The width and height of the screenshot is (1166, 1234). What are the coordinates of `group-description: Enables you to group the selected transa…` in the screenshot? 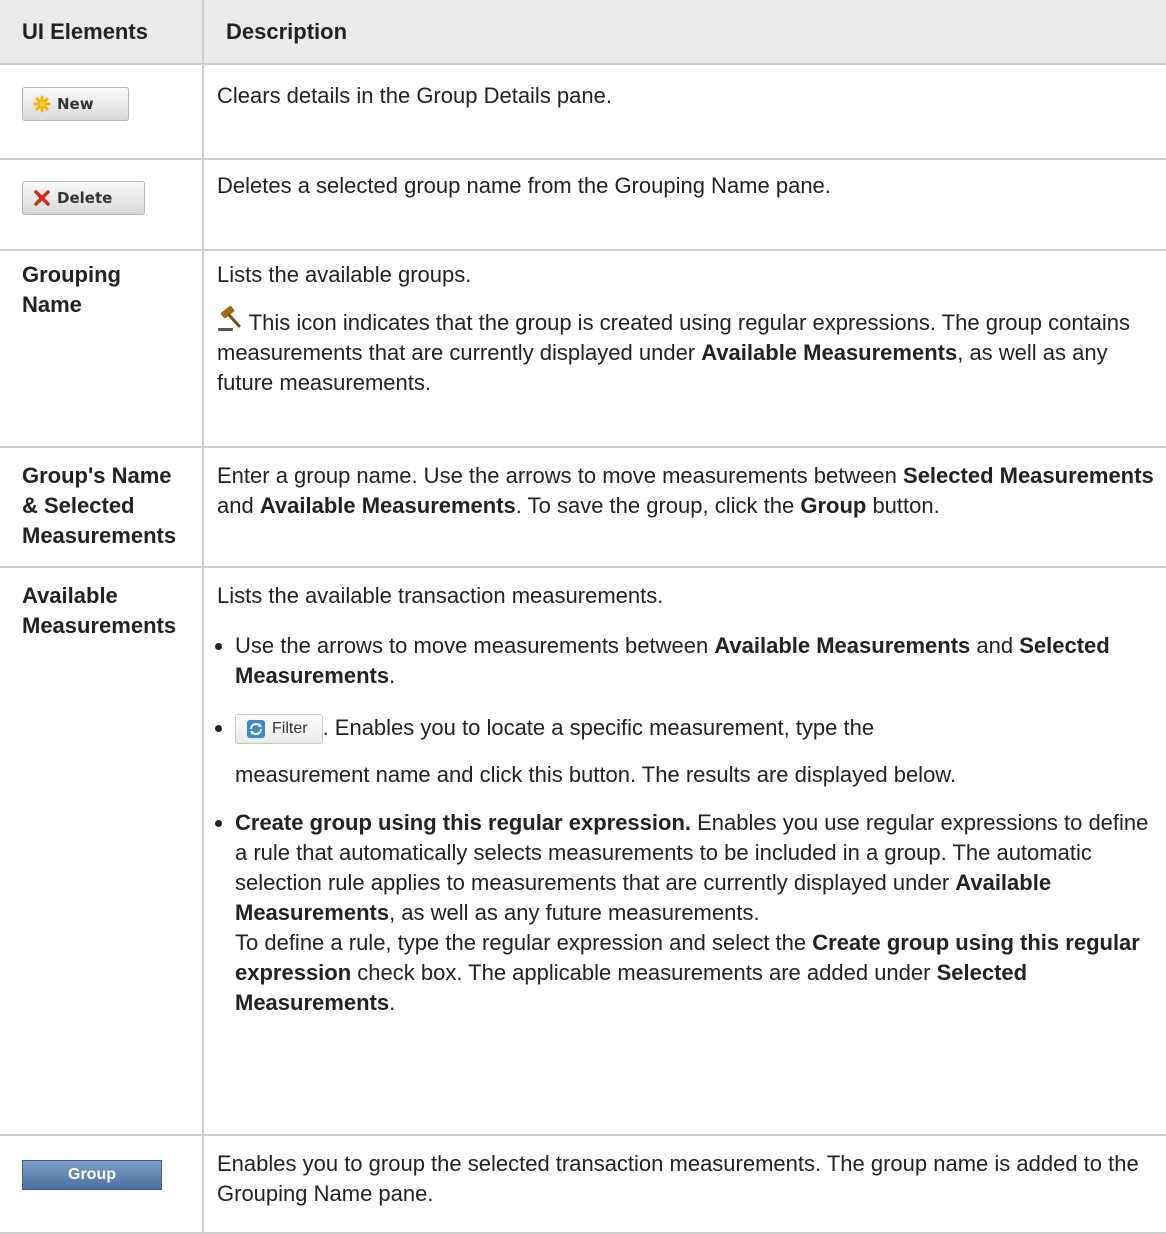 It's located at (684, 1184).